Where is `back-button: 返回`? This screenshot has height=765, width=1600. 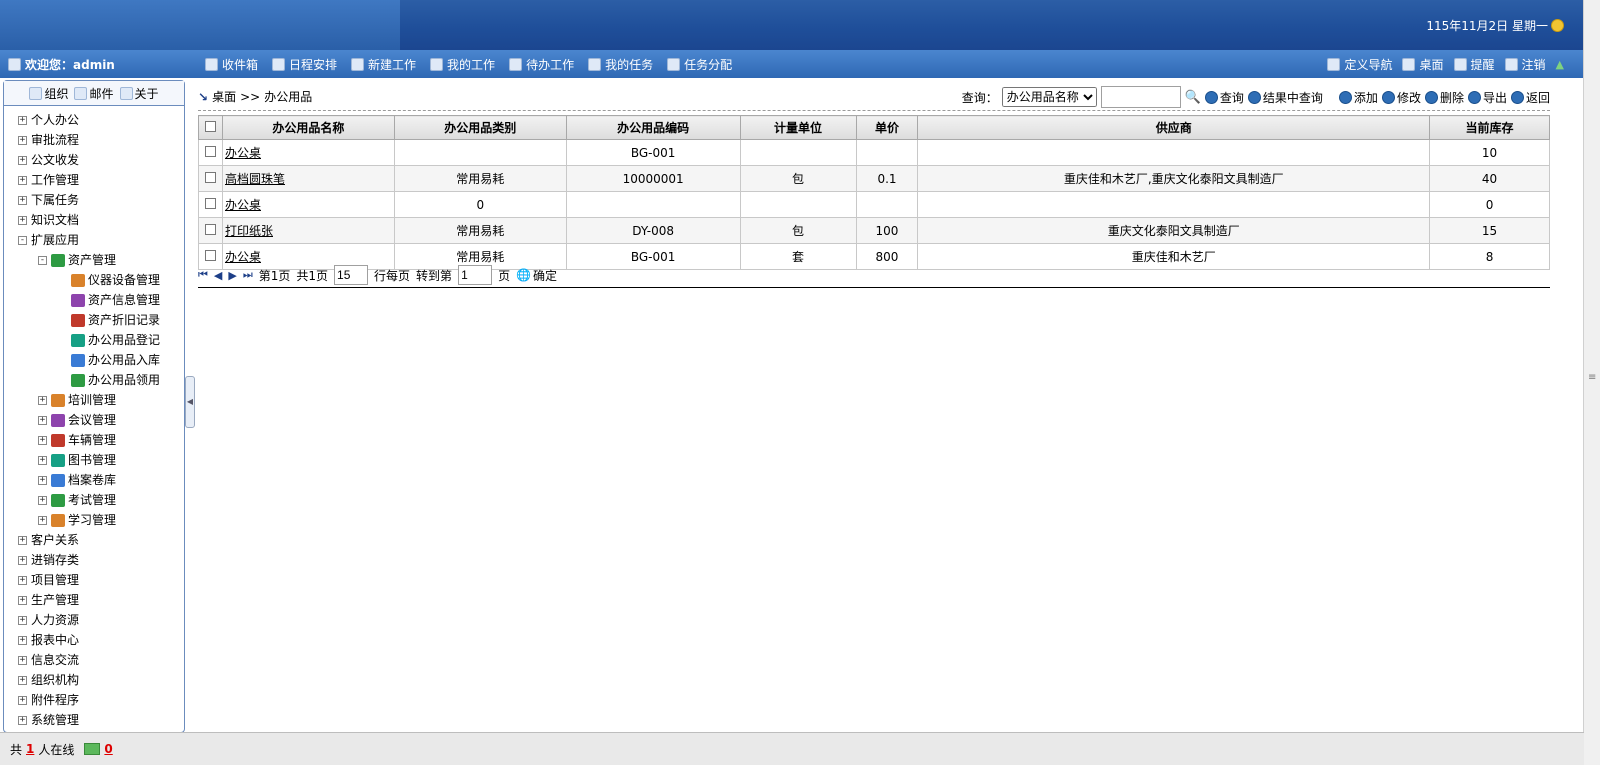
back-button: 返回 is located at coordinates (1530, 97).